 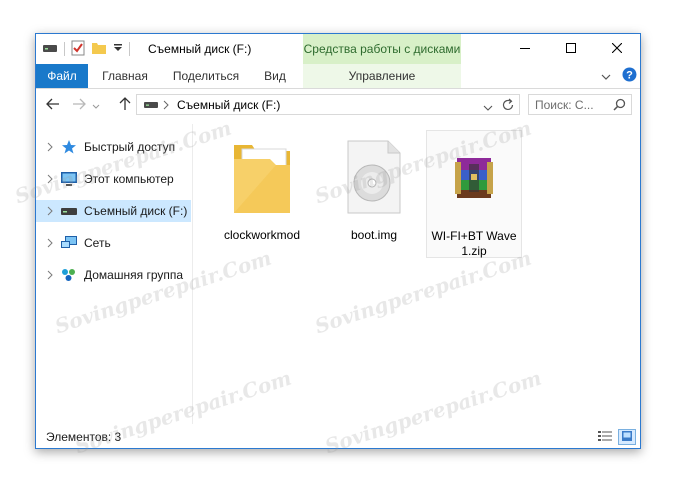 I want to click on refresh-icon, so click(x=508, y=106).